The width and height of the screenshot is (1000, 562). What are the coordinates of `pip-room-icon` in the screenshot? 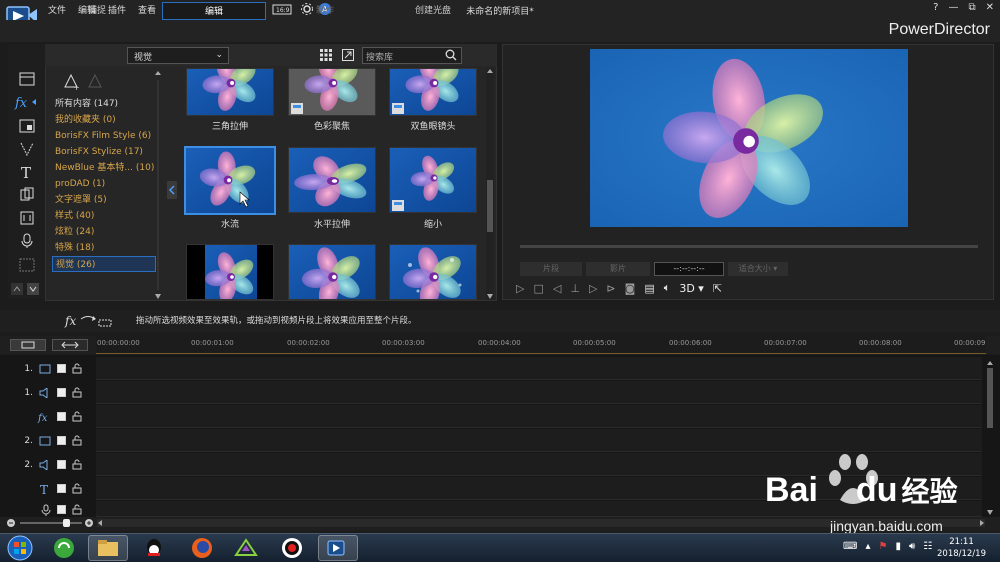 It's located at (26, 126).